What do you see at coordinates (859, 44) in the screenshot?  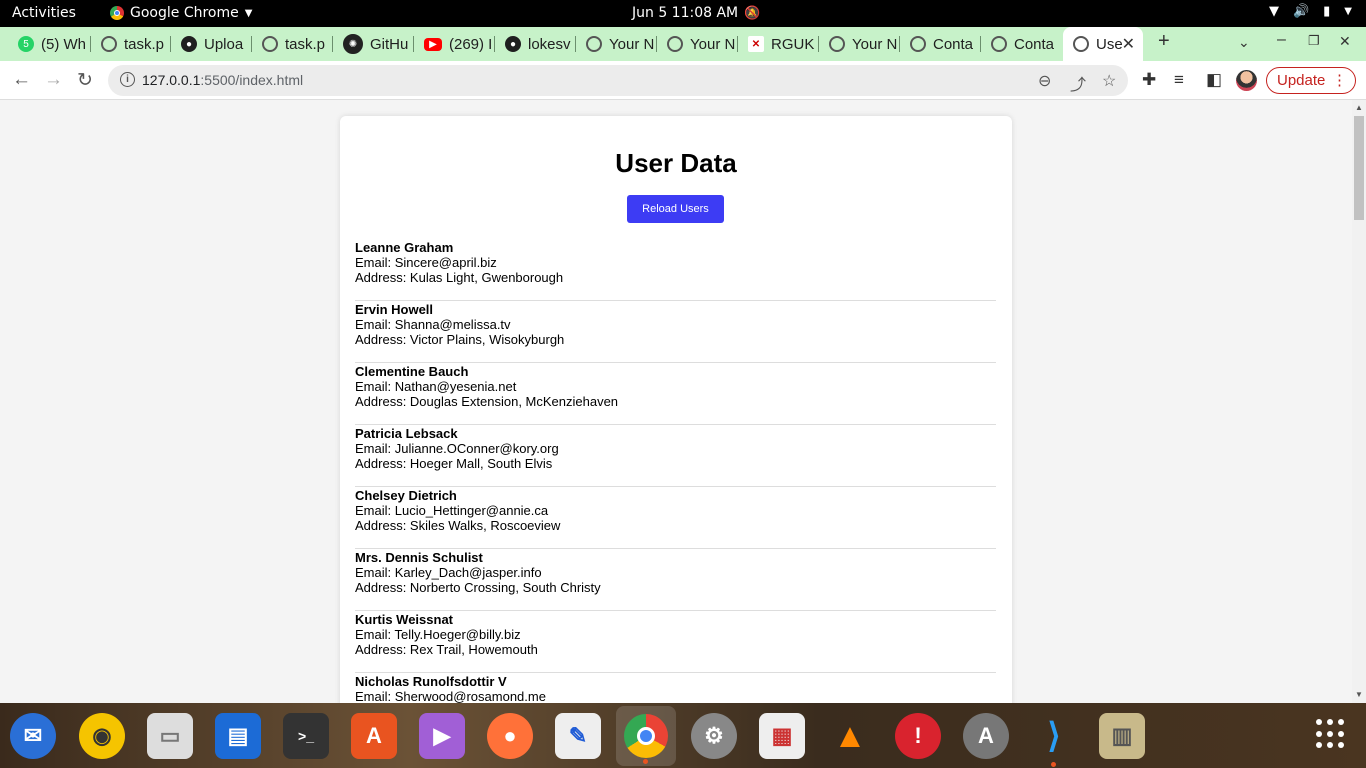 I see `tab-your-n-3: Your N` at bounding box center [859, 44].